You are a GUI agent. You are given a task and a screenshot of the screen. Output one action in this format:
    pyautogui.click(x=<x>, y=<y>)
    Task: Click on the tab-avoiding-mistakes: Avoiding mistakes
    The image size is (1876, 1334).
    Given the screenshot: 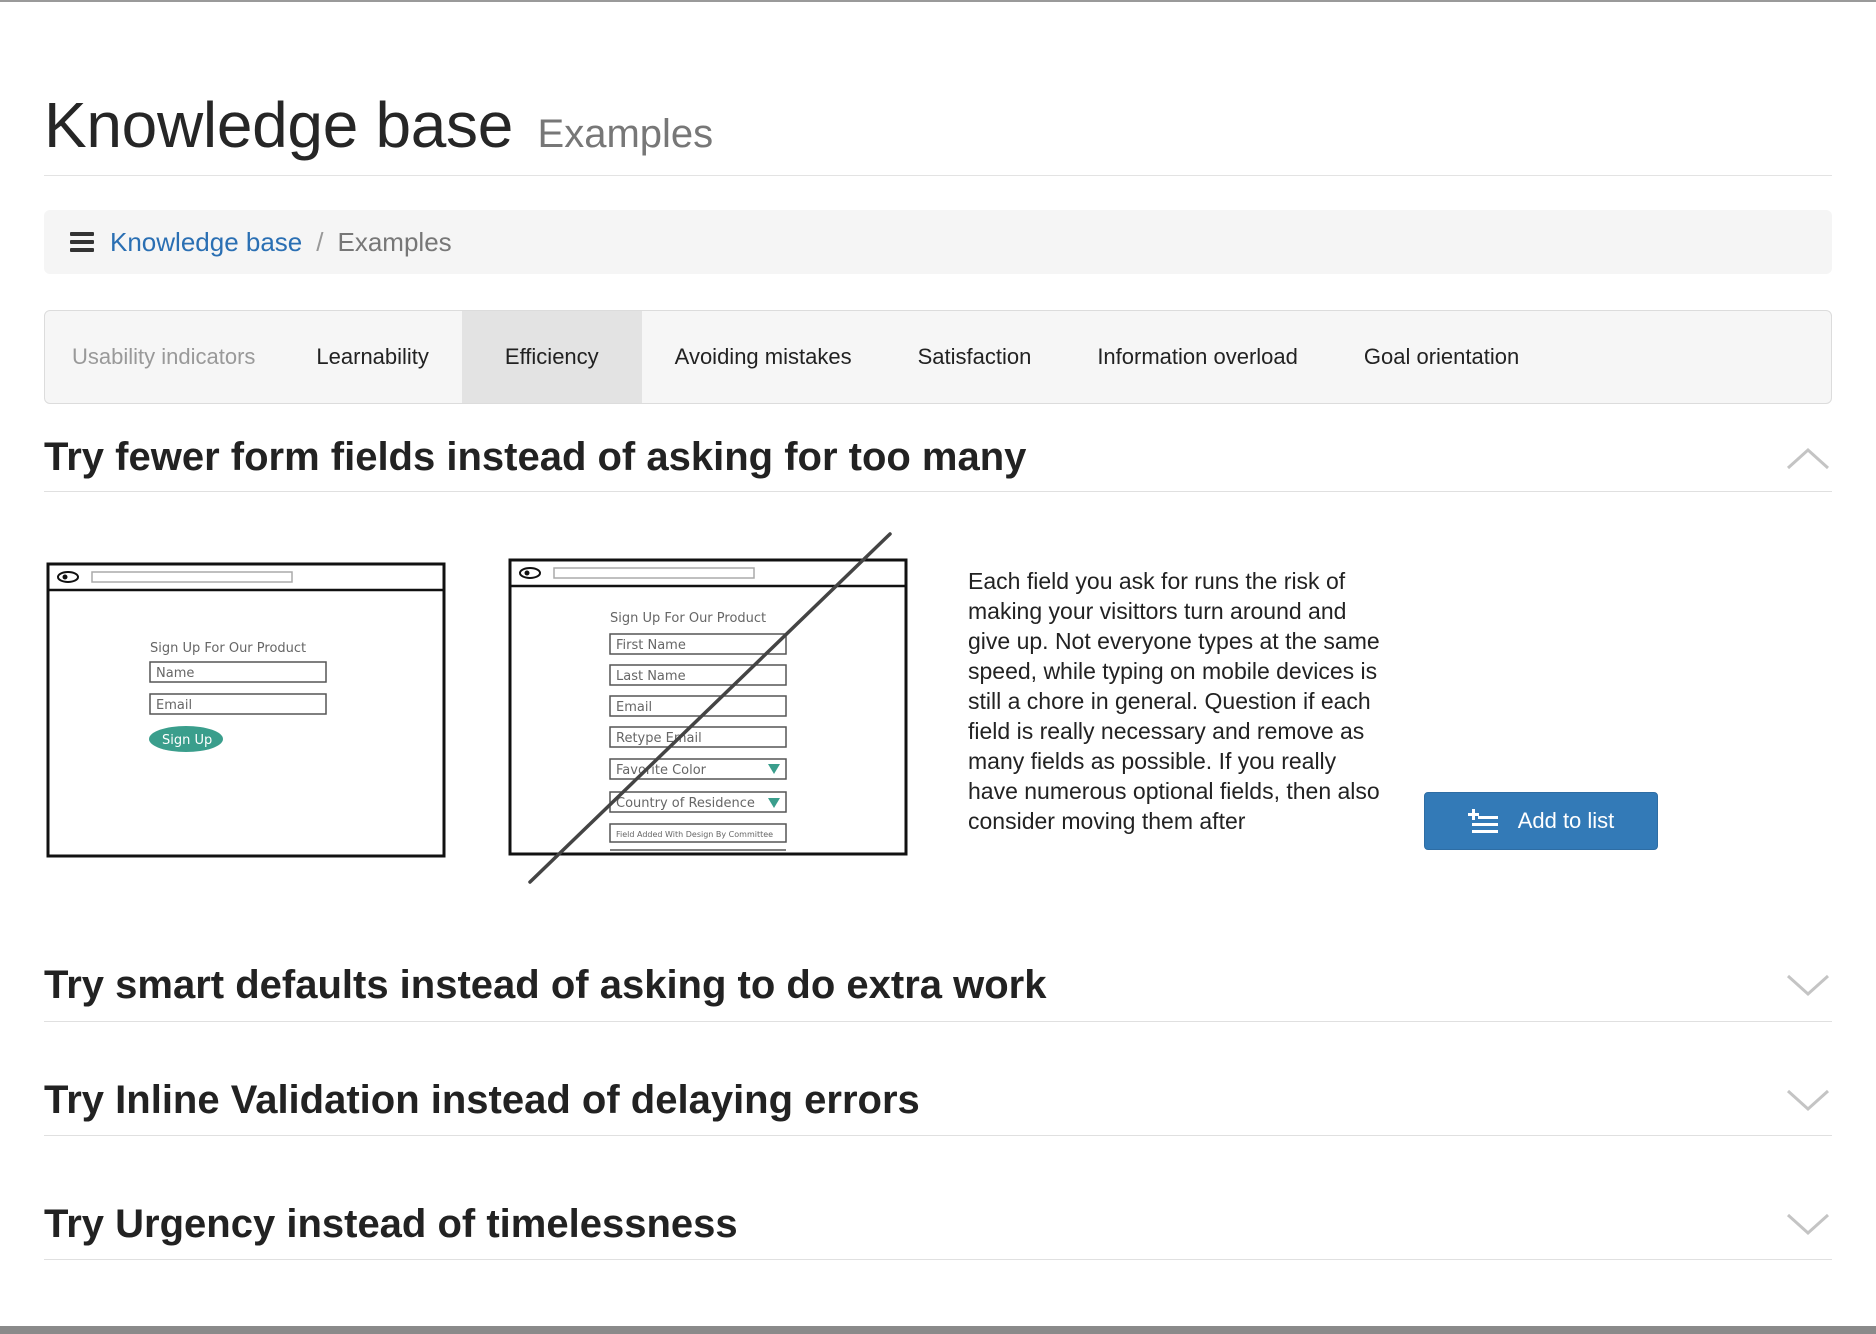 What is the action you would take?
    pyautogui.click(x=763, y=357)
    